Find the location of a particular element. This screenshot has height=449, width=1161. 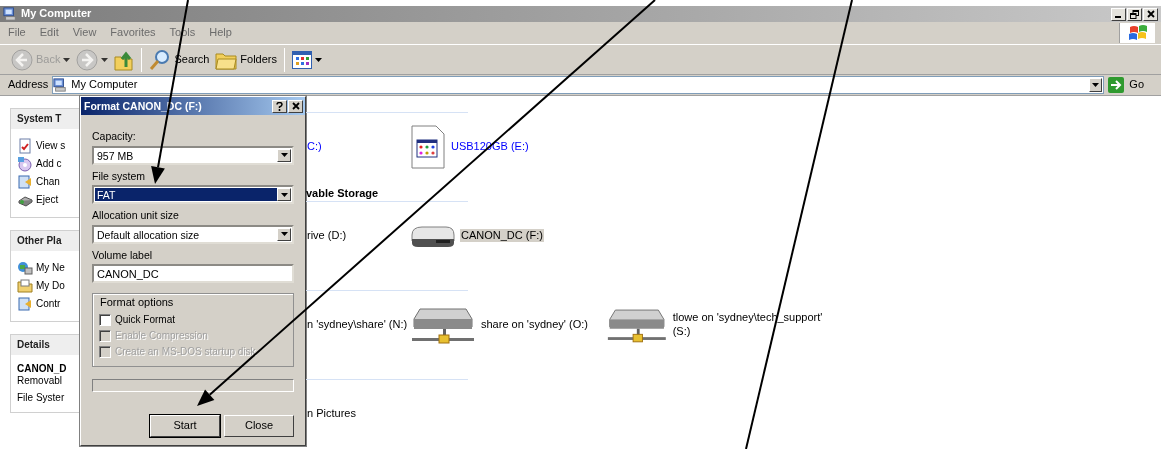

back-icon is located at coordinates (22, 59).